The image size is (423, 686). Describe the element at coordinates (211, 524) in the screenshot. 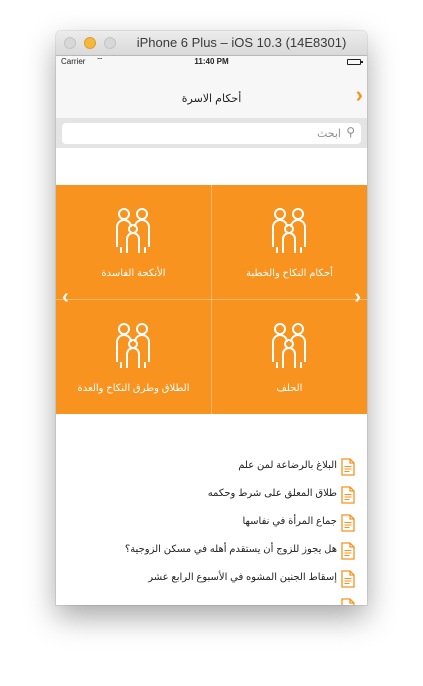

I see `list-item: جماع المرأة في نفاسها` at that location.